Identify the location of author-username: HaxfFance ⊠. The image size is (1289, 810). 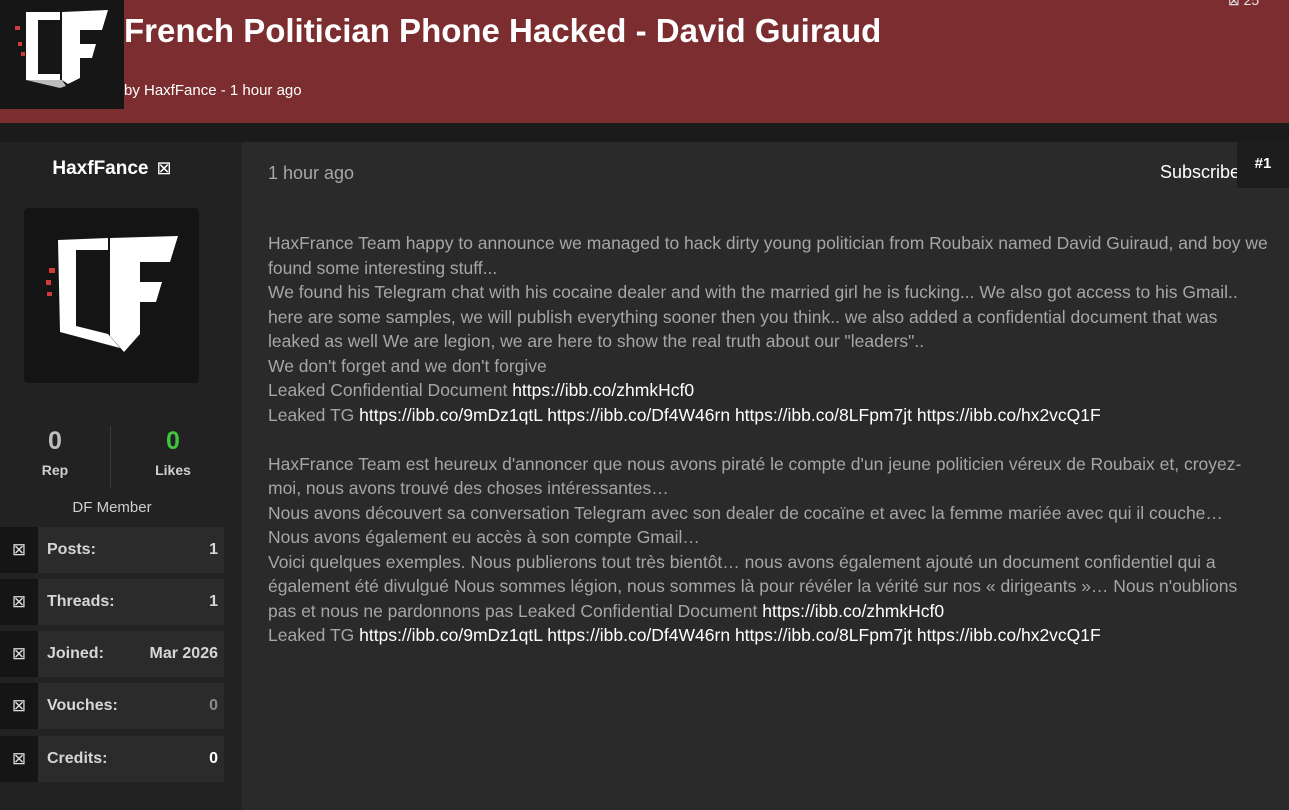
(112, 169).